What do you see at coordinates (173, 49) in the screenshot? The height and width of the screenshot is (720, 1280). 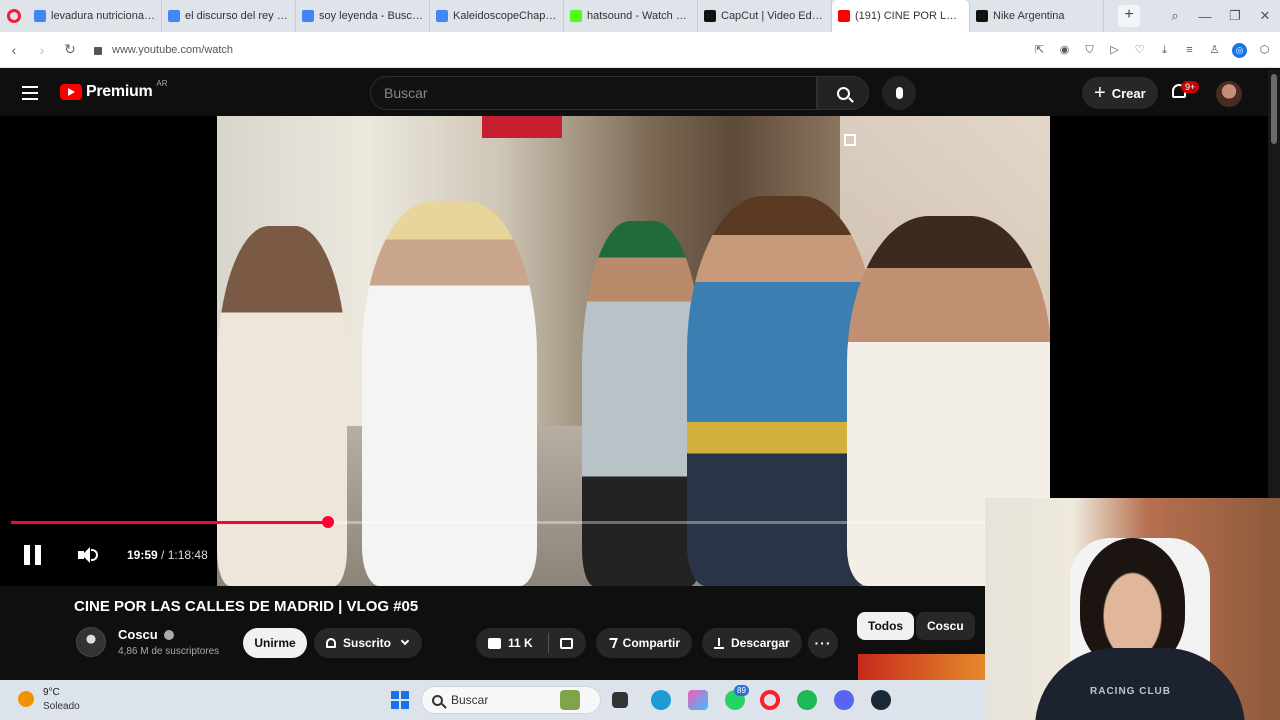 I see `url-text: www.youtube.com/watch` at bounding box center [173, 49].